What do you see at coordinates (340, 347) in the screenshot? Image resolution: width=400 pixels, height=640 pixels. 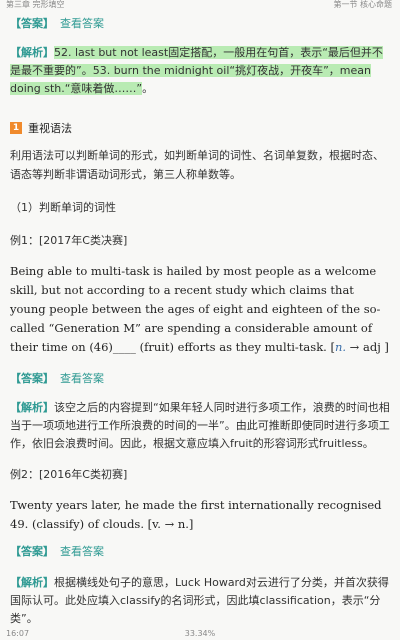 I see `hint-pos: n.` at bounding box center [340, 347].